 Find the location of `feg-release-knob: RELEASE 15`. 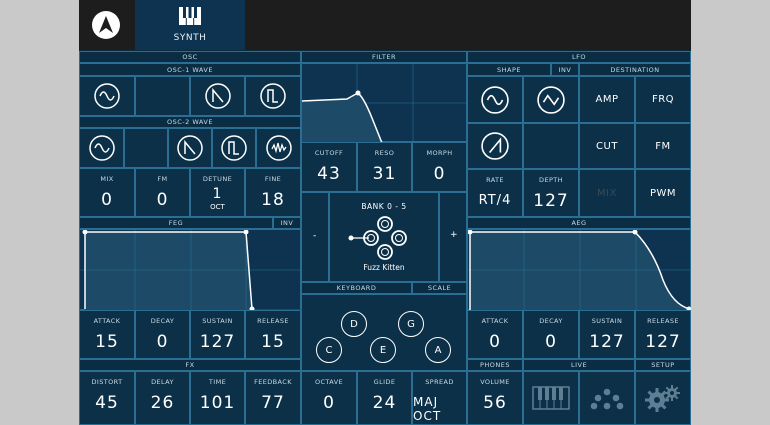

feg-release-knob: RELEASE 15 is located at coordinates (273, 334).